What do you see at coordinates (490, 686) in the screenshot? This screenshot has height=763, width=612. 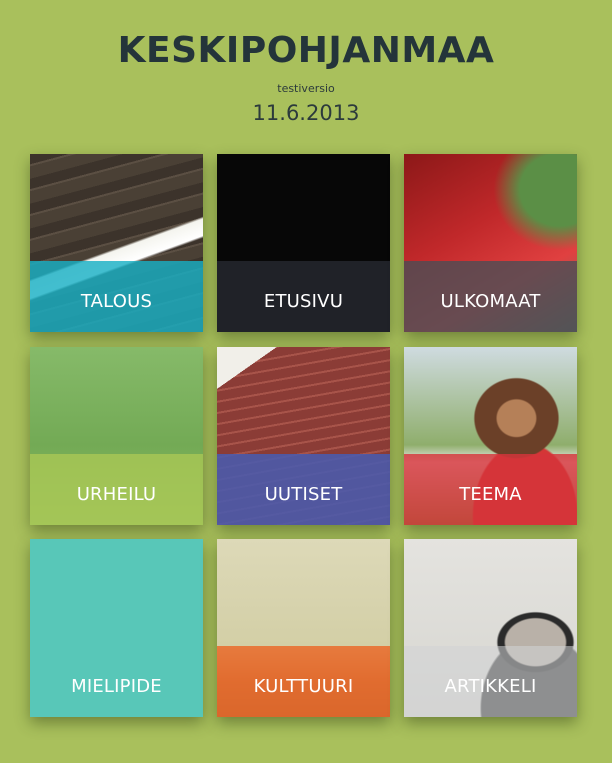 I see `tile-label: ARTIKKELI` at bounding box center [490, 686].